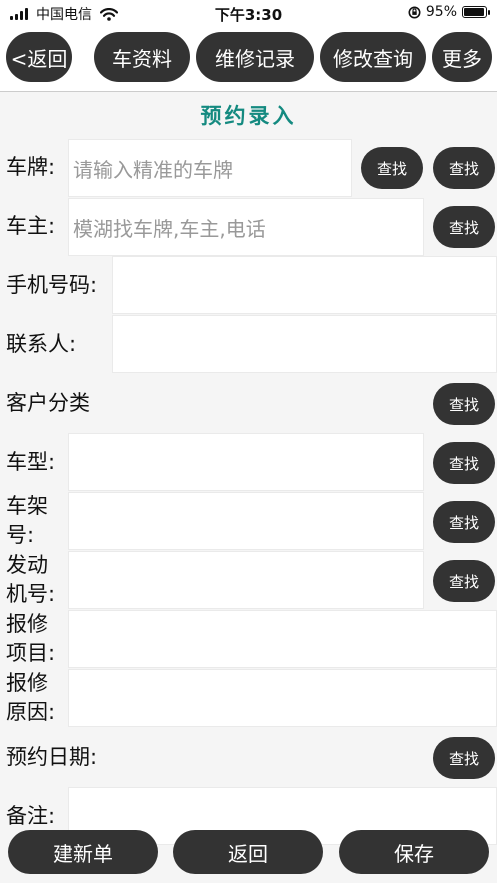 The image size is (497, 883). Describe the element at coordinates (169, 228) in the screenshot. I see `owner-placeholder: 模湖找车牌,车主,电话` at that location.